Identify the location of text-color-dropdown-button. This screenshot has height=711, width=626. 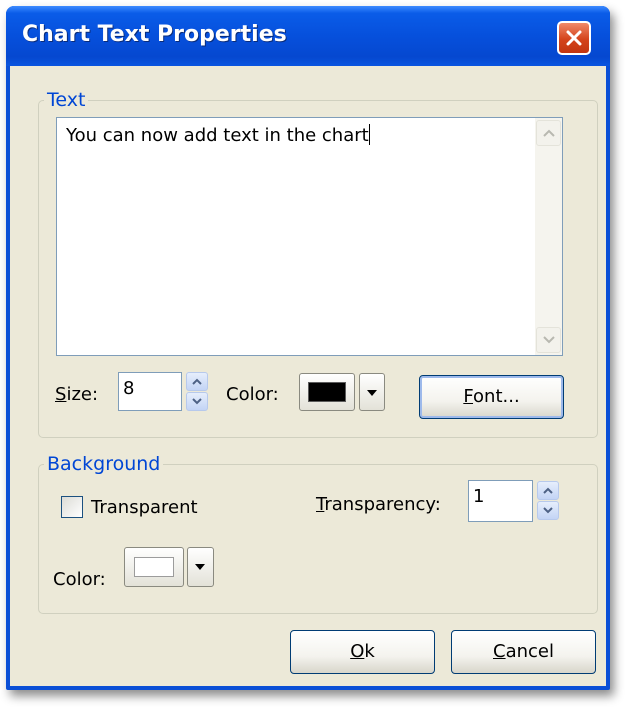
(372, 392).